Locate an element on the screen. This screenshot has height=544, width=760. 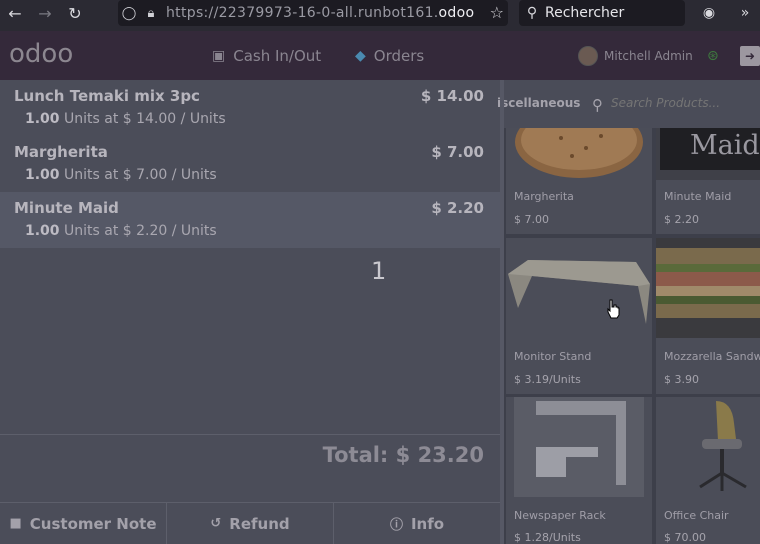
orders-label: Orders is located at coordinates (399, 55).